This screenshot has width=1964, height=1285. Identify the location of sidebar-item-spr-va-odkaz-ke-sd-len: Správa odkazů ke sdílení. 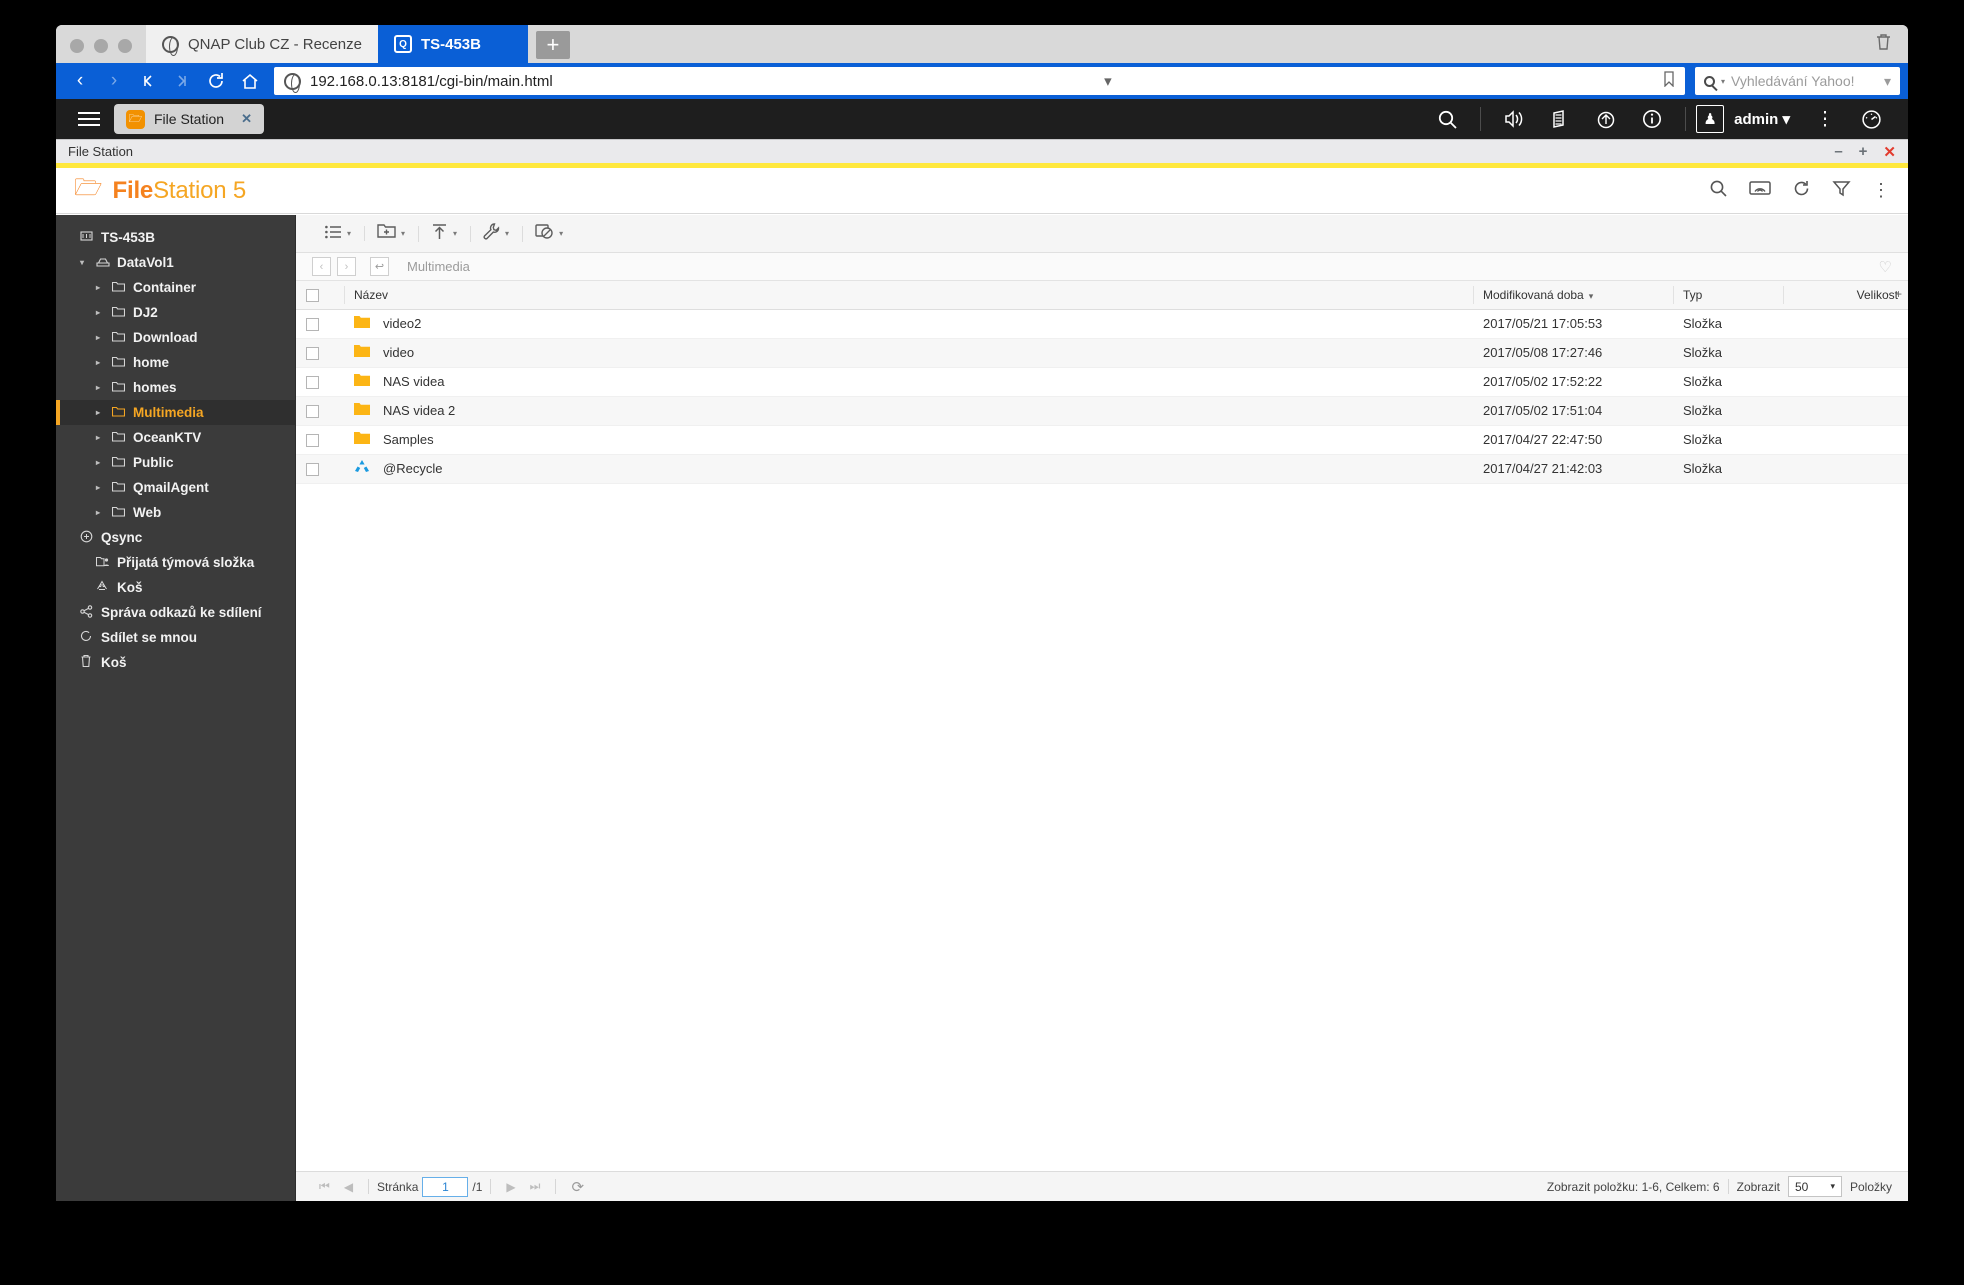
(175, 612).